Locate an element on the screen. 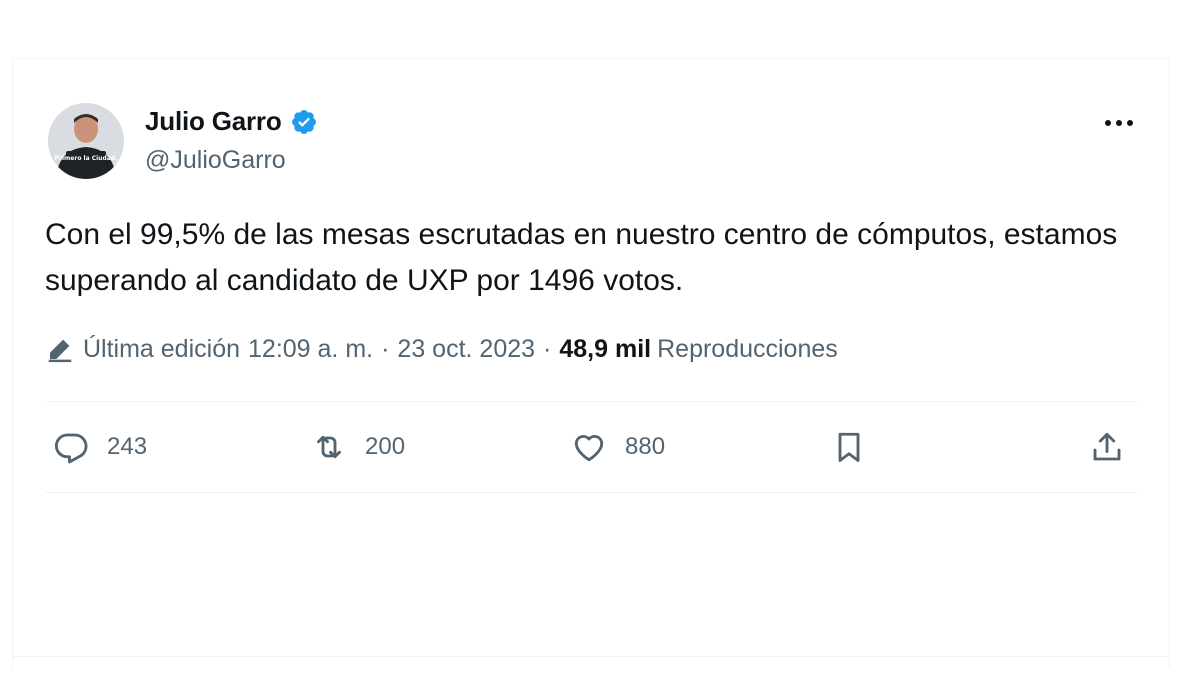 The width and height of the screenshot is (1200, 675). more-options-button is located at coordinates (1119, 123).